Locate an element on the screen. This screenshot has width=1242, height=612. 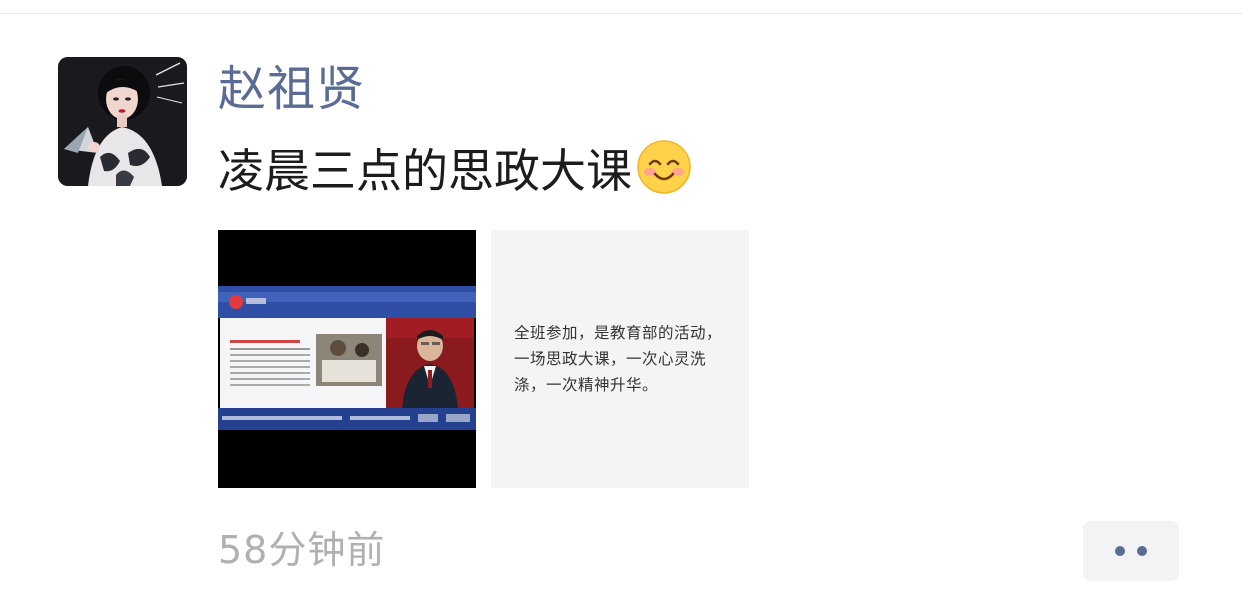
image-thumbnail-video is located at coordinates (347, 359).